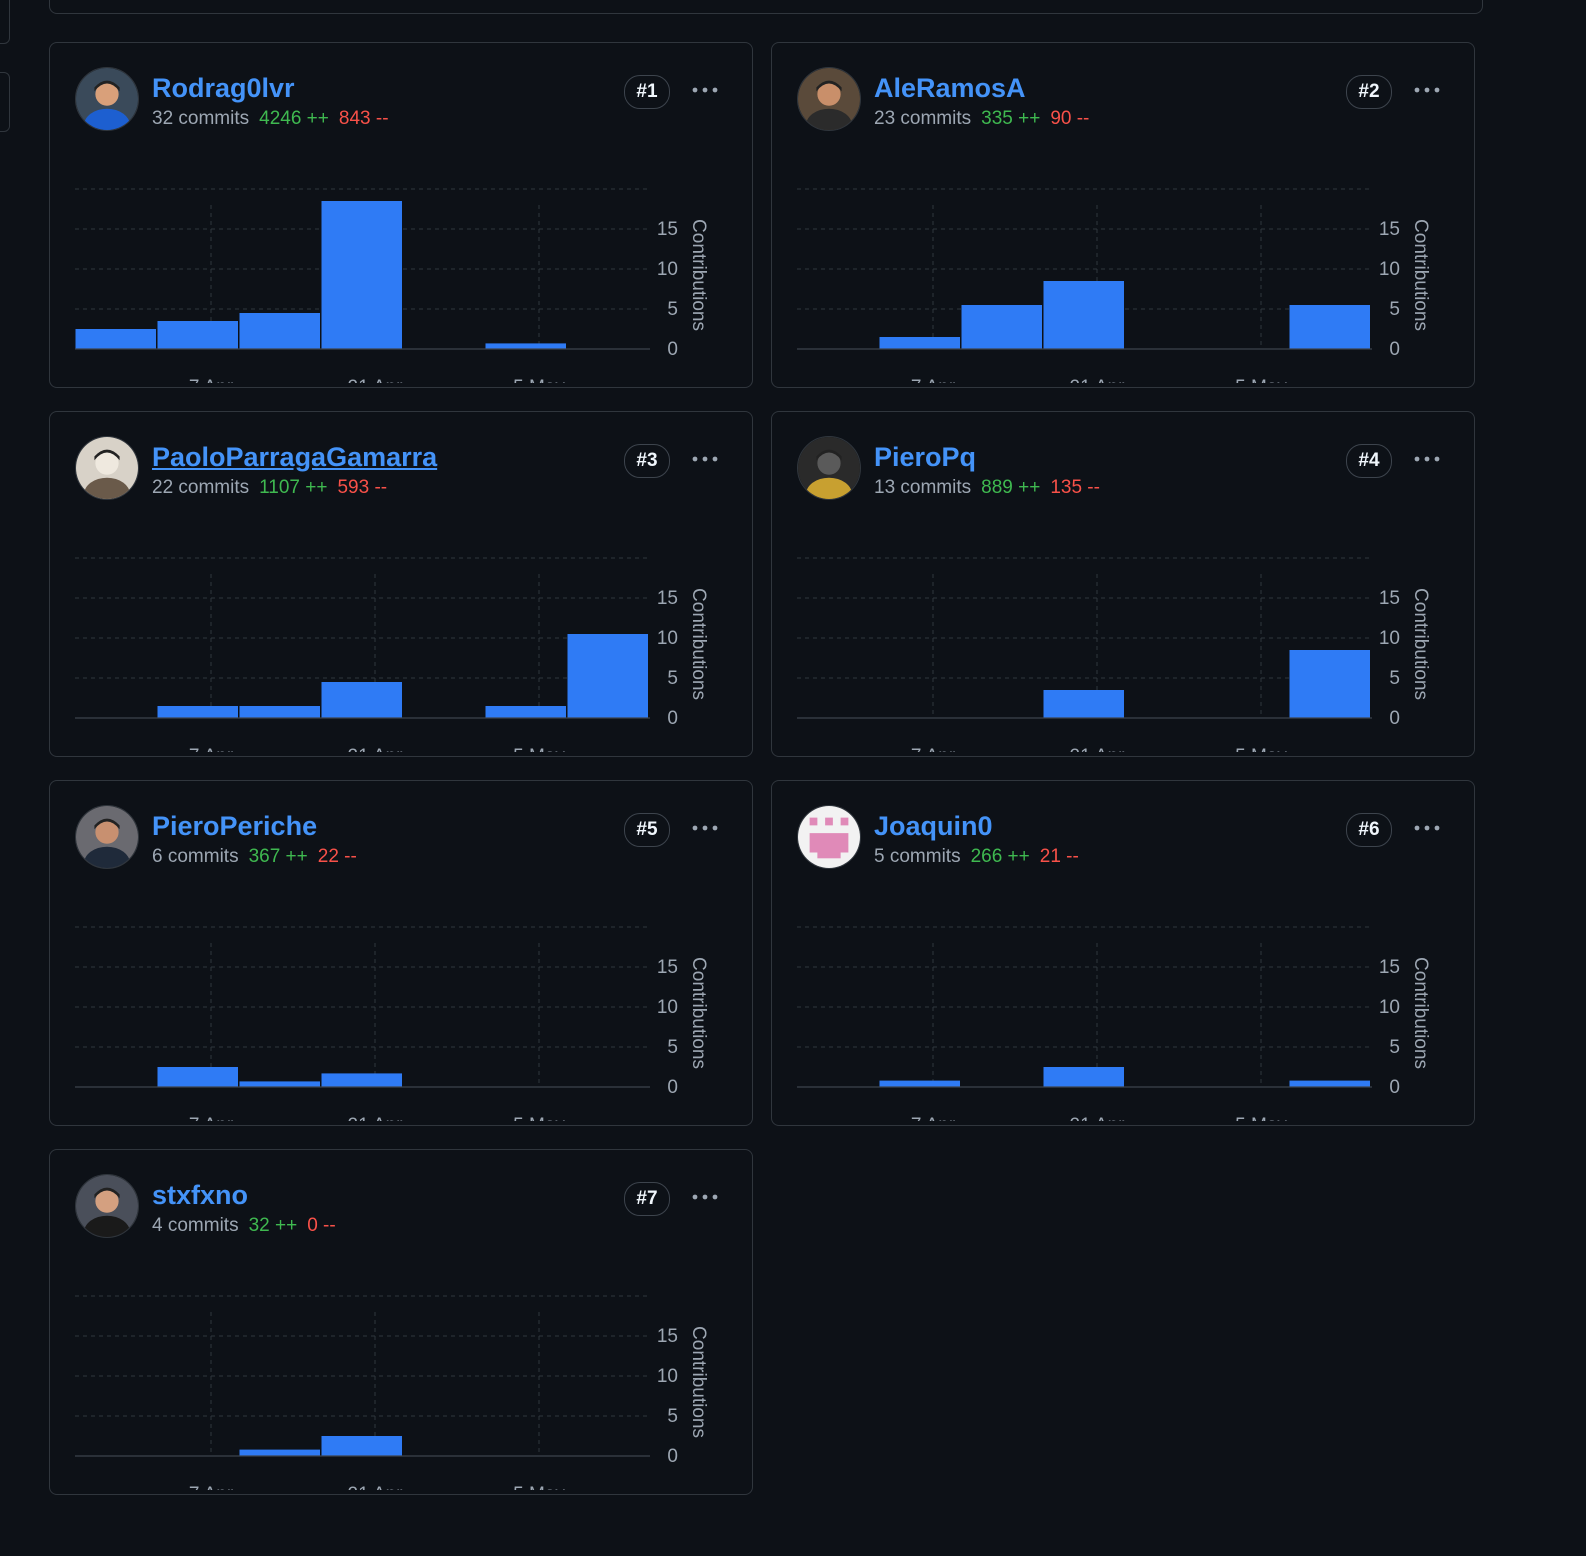 The image size is (1586, 1556). Describe the element at coordinates (1059, 856) in the screenshot. I see `deletions-count: 21 --` at that location.